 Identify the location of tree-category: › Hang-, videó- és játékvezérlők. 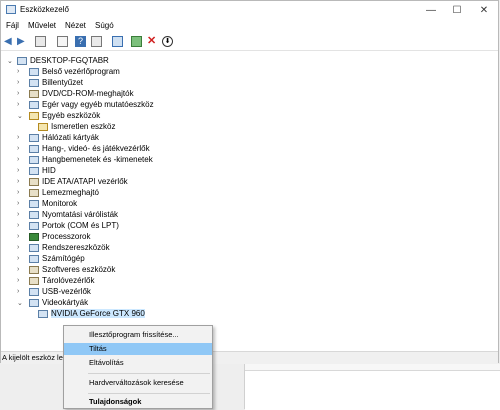
(83, 148).